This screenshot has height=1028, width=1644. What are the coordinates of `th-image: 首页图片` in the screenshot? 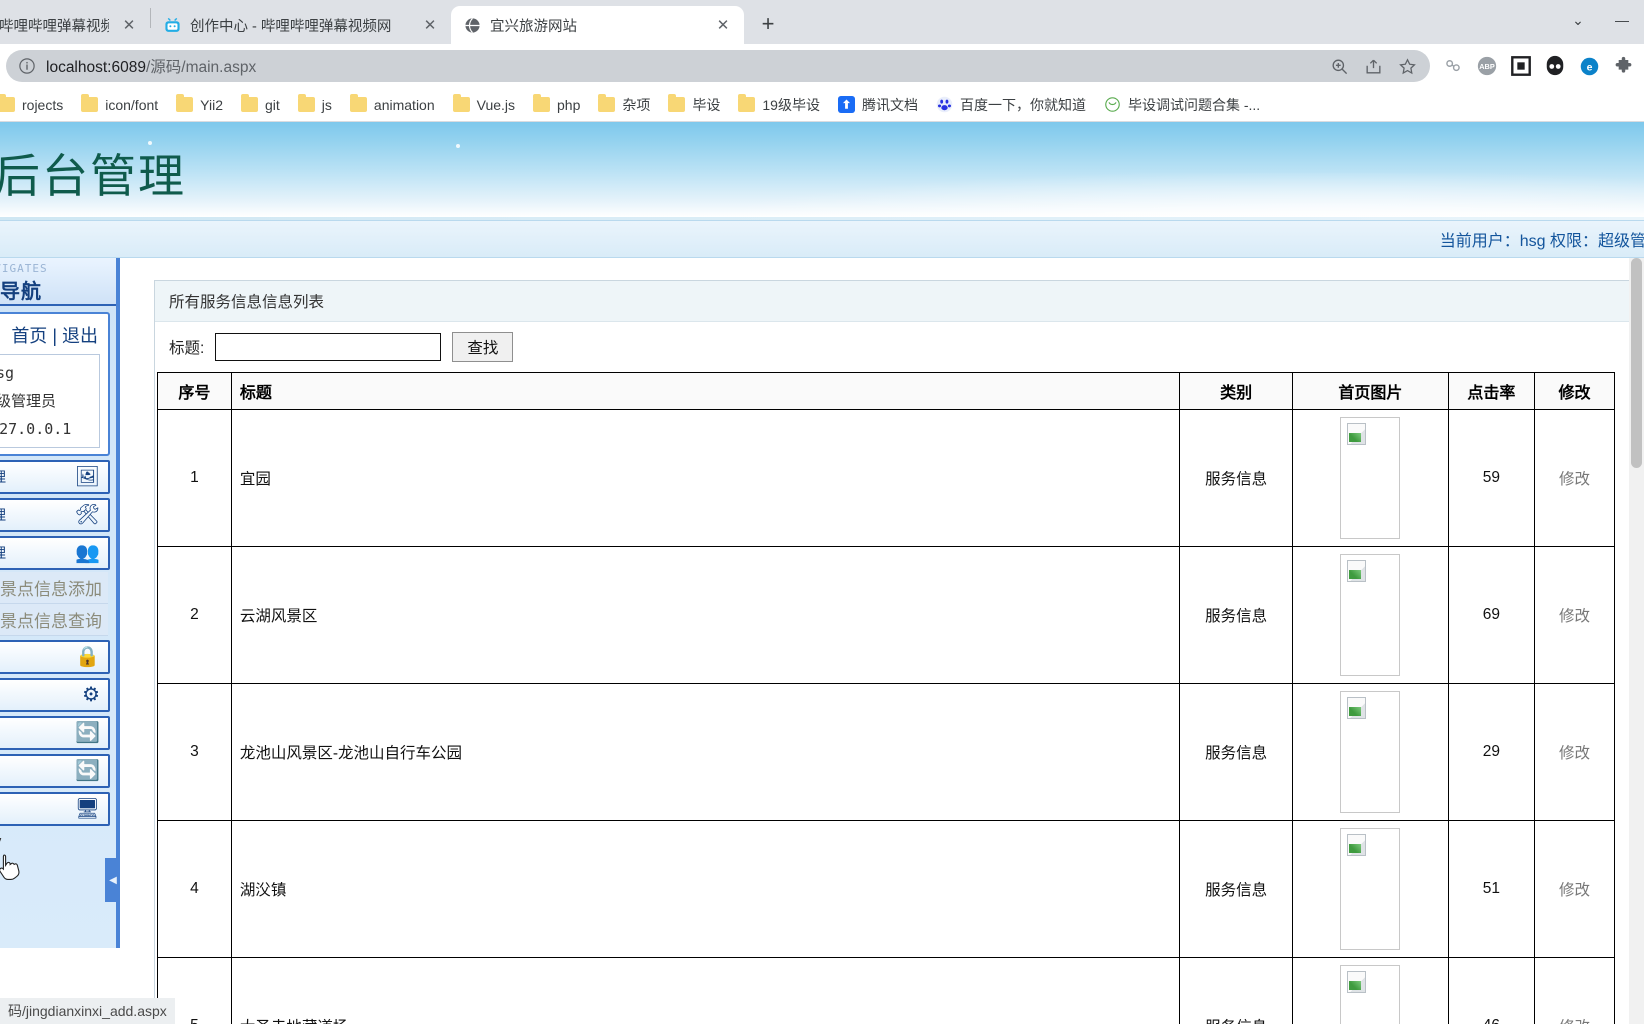 It's located at (1370, 391).